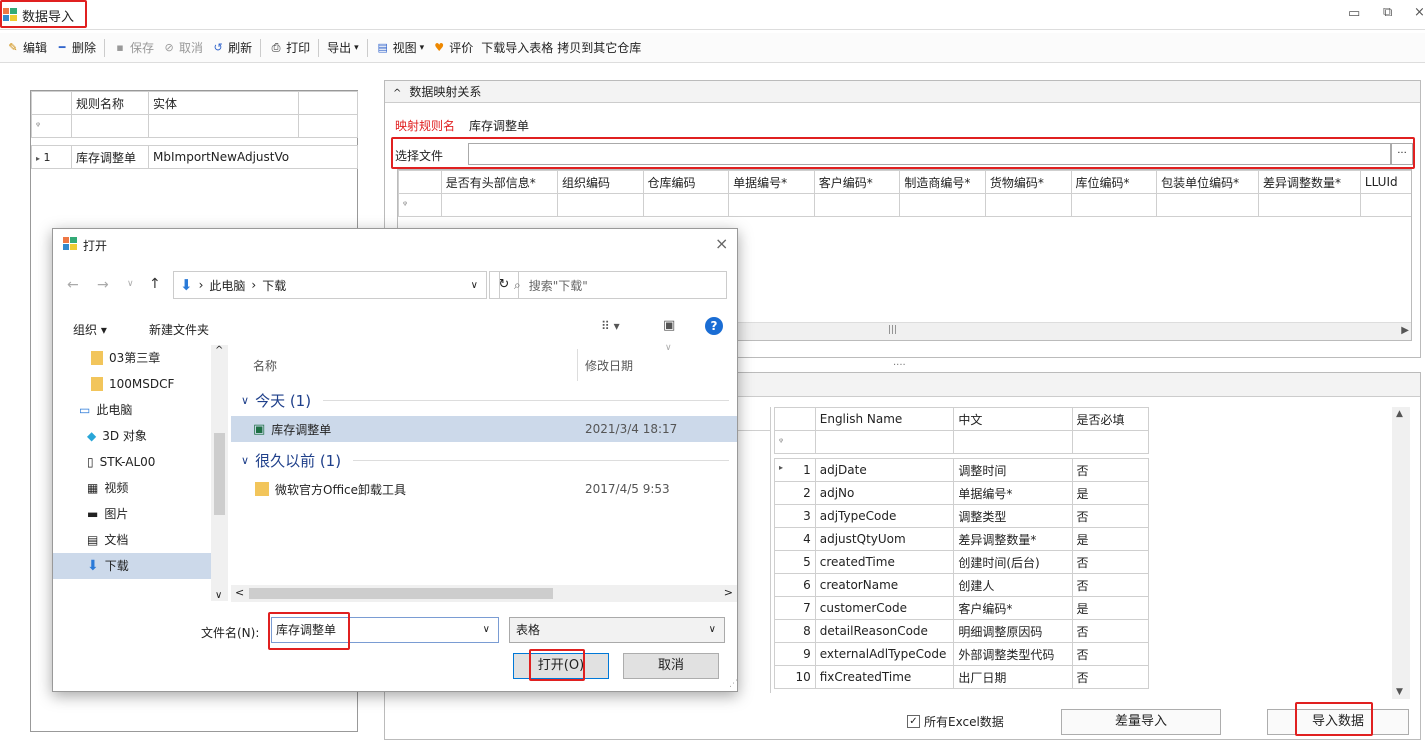 This screenshot has height=748, width=1425. What do you see at coordinates (143, 358) in the screenshot?
I see `nav-item-03chapter: 03第三章` at bounding box center [143, 358].